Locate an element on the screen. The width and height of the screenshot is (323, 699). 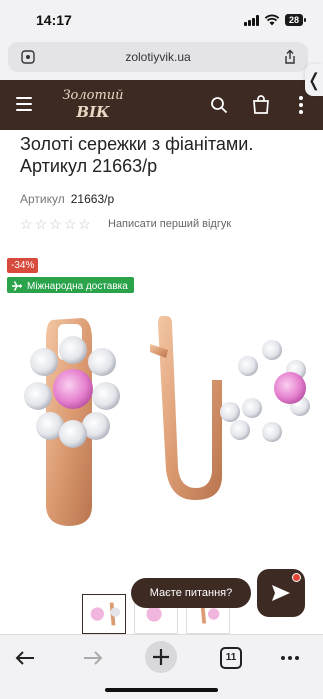
logo-line-1: Золотий is located at coordinates (93, 95).